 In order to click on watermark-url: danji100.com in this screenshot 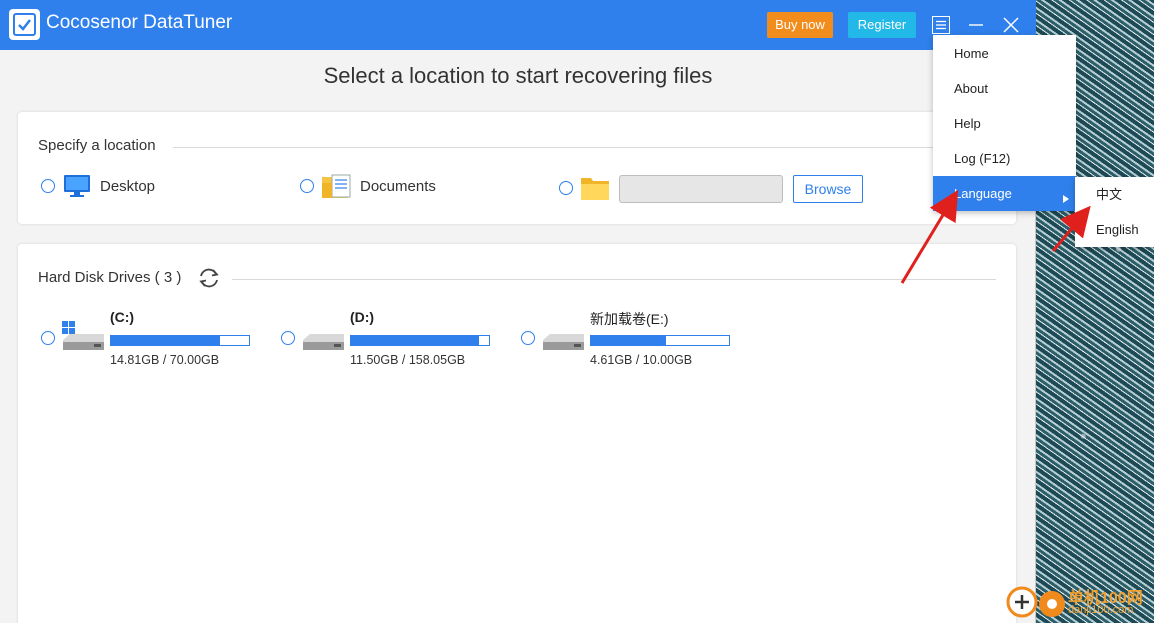, I will do `click(1101, 610)`.